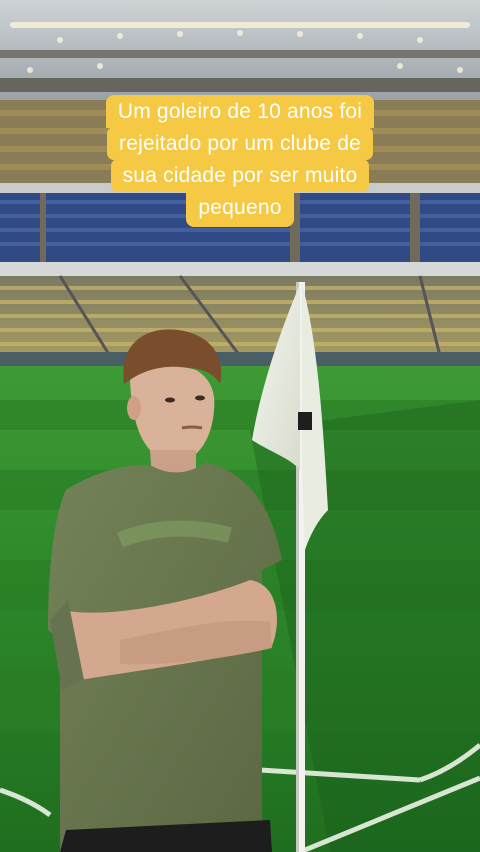  What do you see at coordinates (240, 175) in the screenshot?
I see `caption-line-3: sua cidade por ser muito` at bounding box center [240, 175].